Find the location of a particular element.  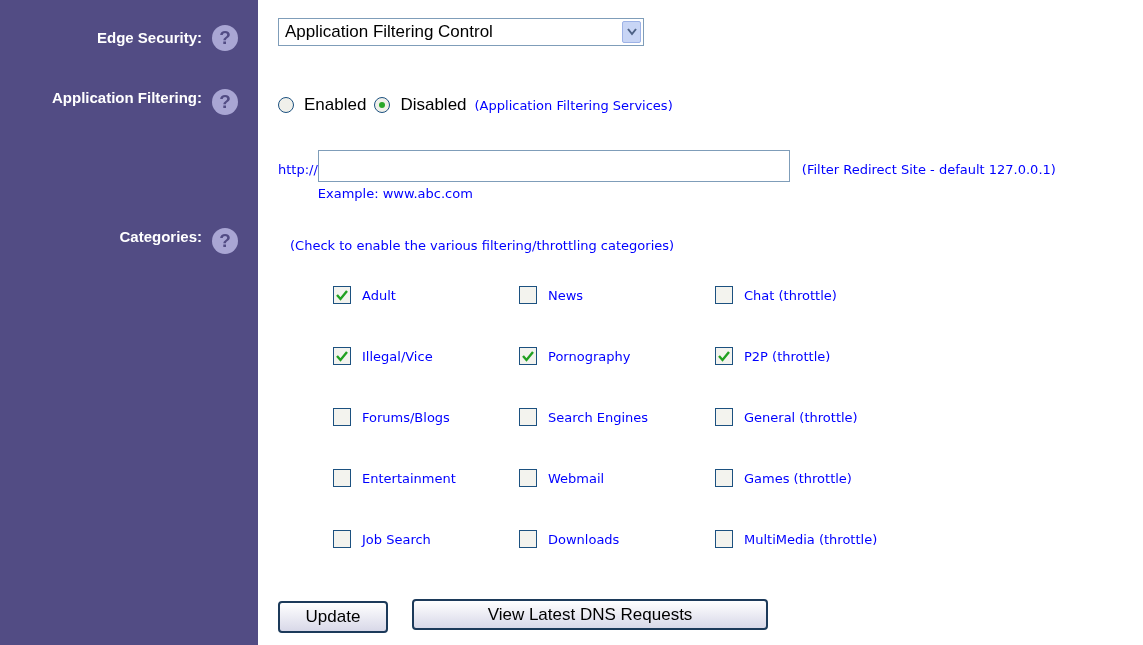

update-button: Update is located at coordinates (333, 617).